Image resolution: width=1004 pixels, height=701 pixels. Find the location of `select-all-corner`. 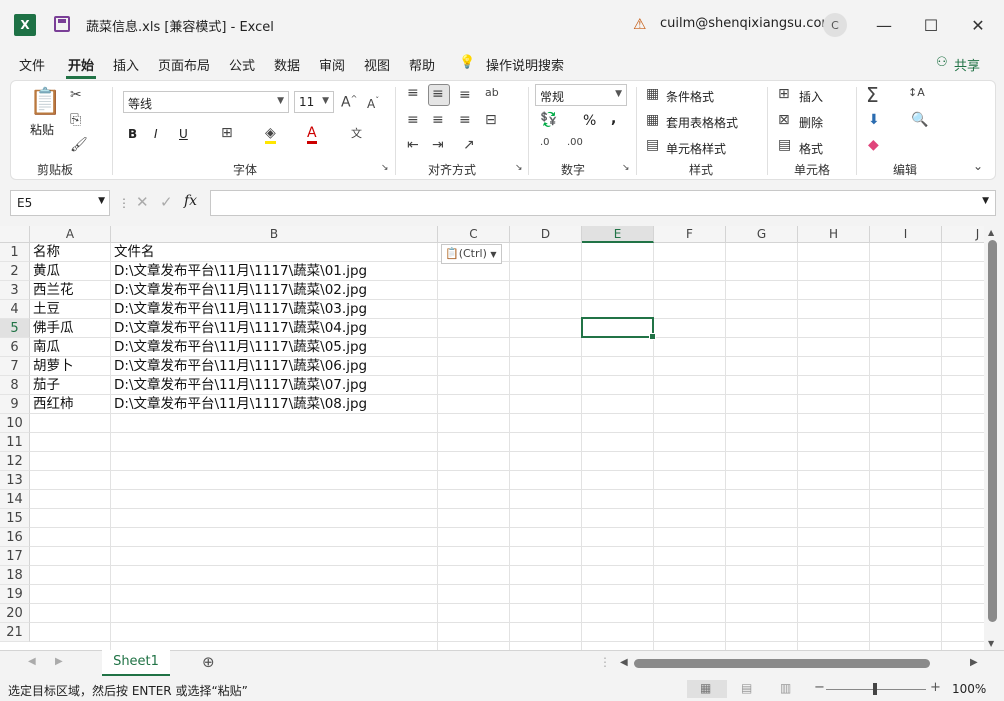

select-all-corner is located at coordinates (15, 234).